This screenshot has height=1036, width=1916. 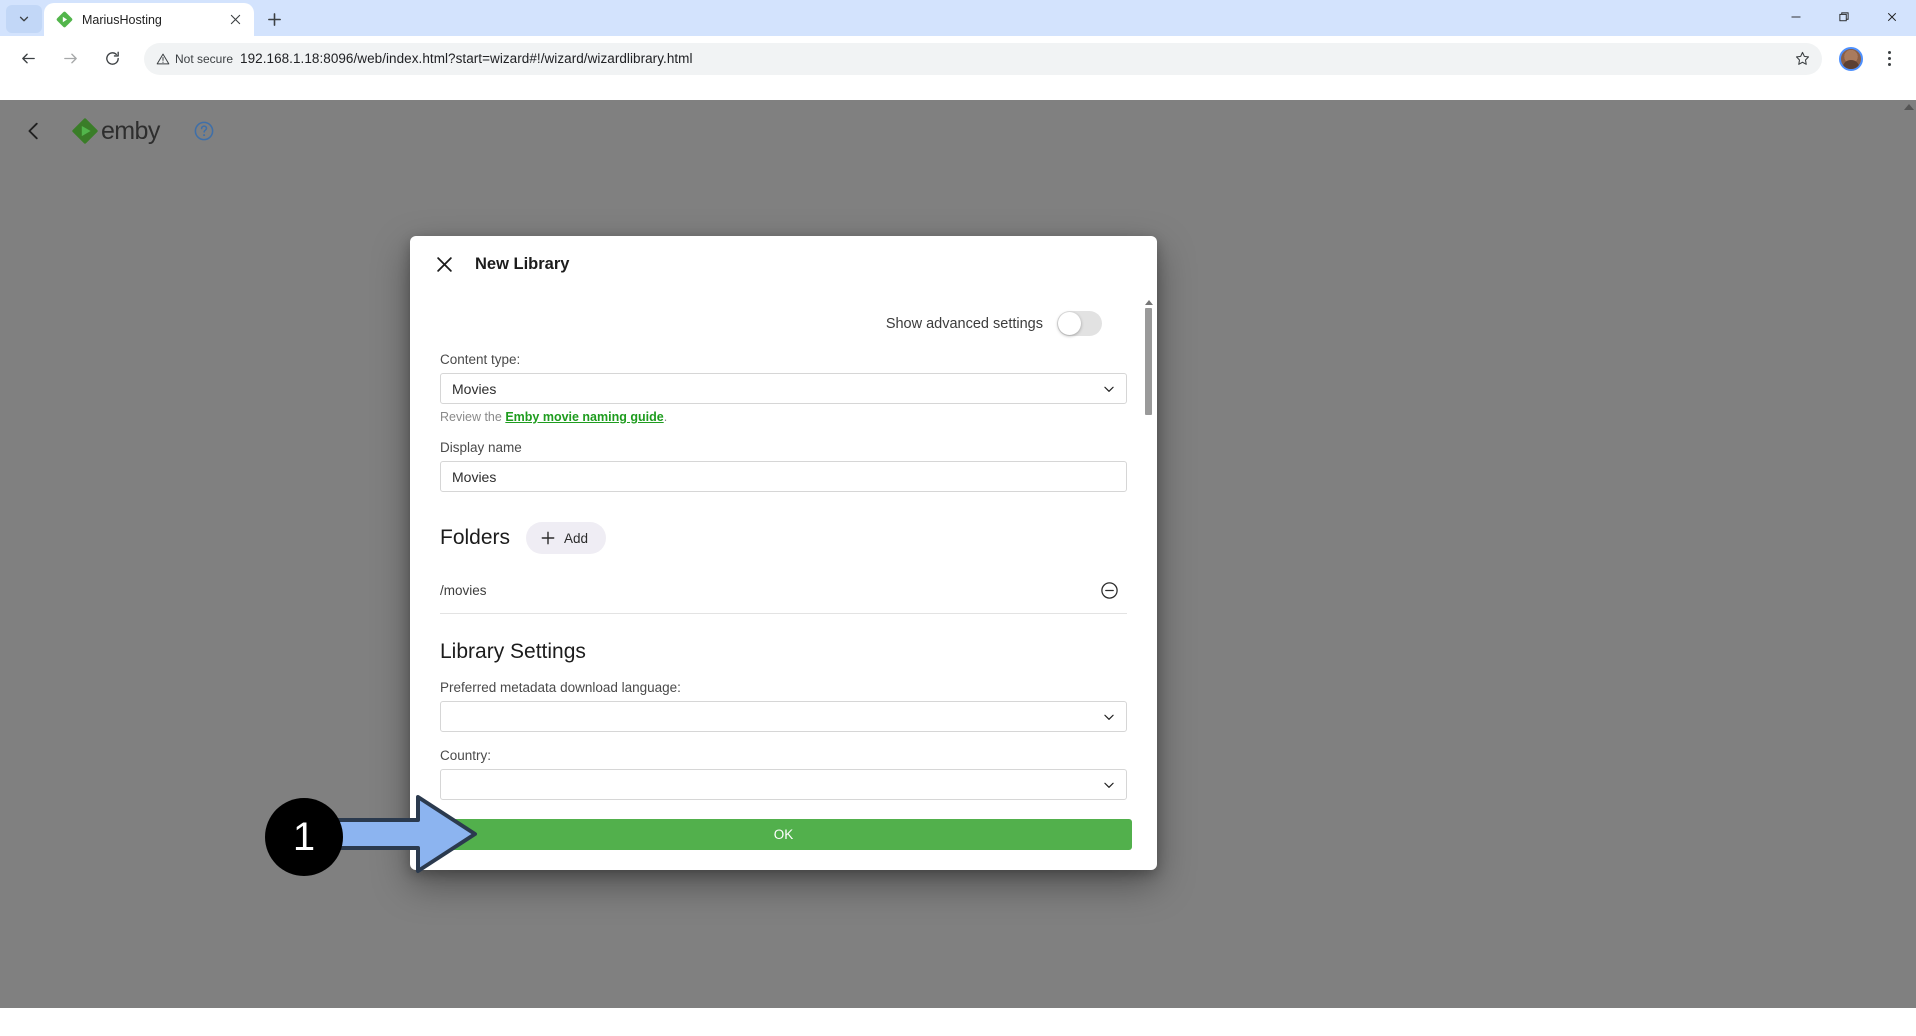 I want to click on tab-search-button, so click(x=24, y=19).